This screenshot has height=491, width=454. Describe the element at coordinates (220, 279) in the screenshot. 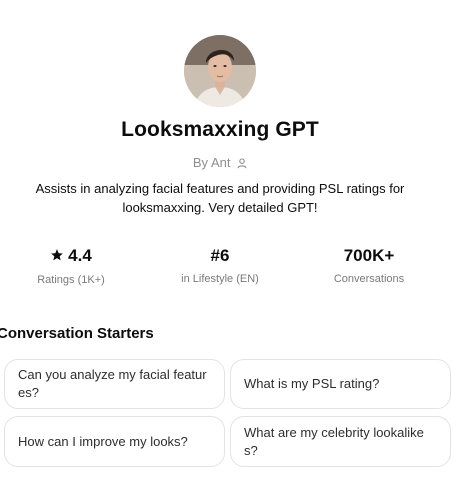

I see `stat-rank-label: in Lifestyle (EN)` at that location.